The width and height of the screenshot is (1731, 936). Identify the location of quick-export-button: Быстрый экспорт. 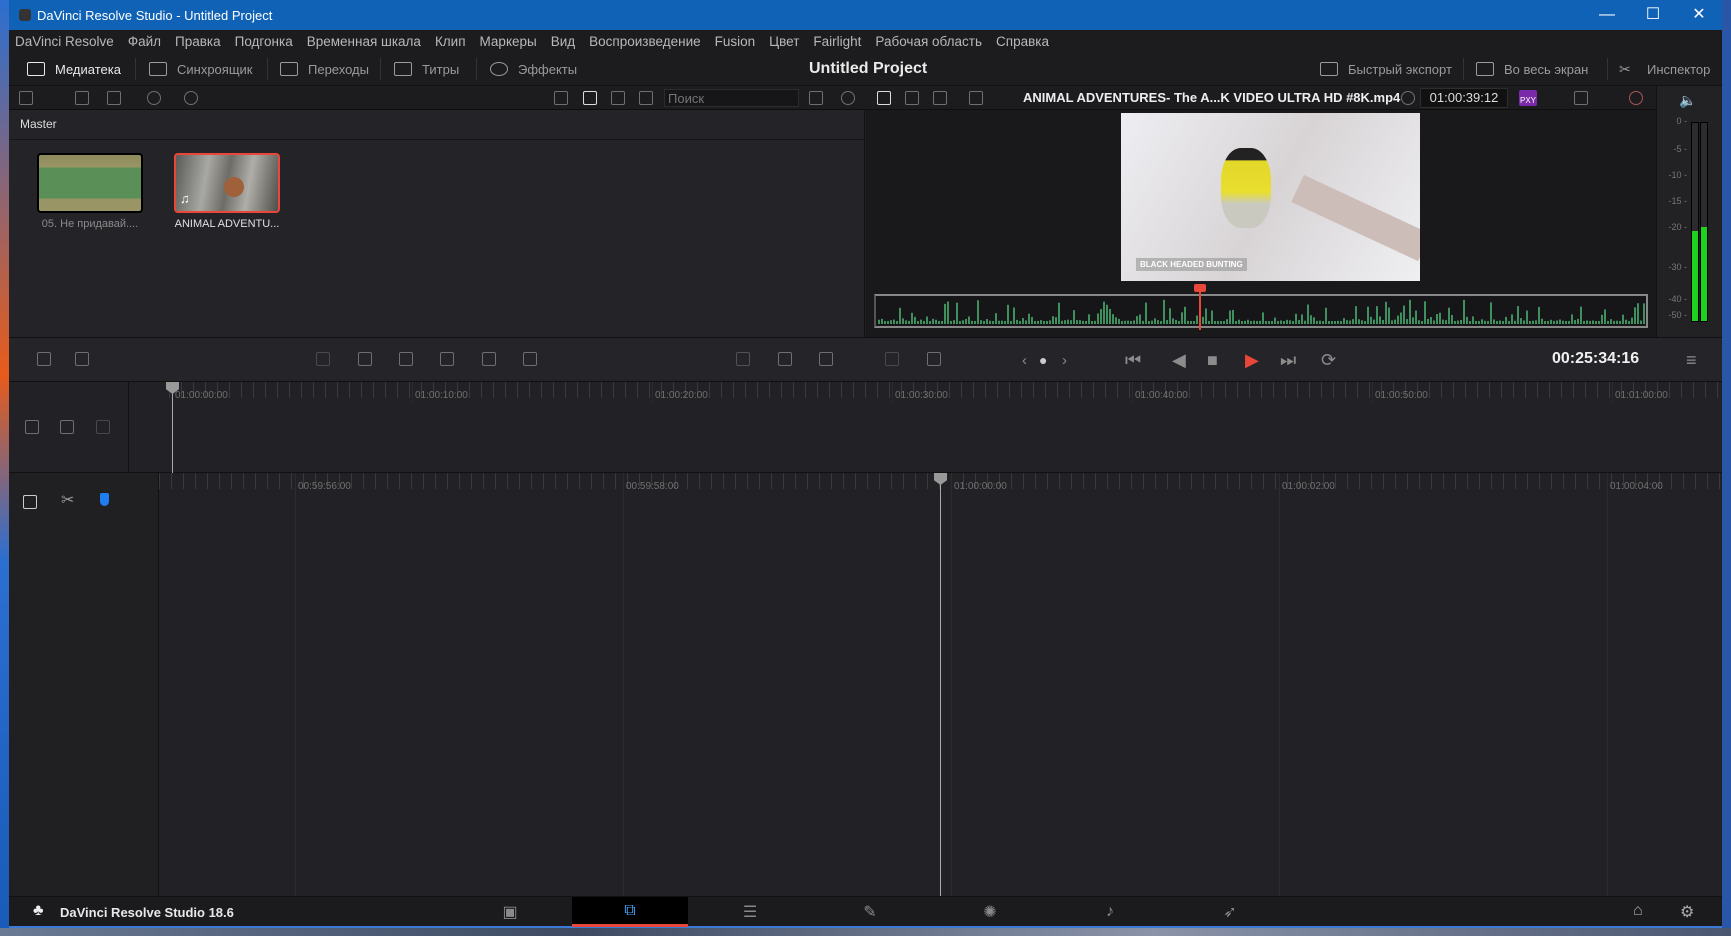
(1386, 69).